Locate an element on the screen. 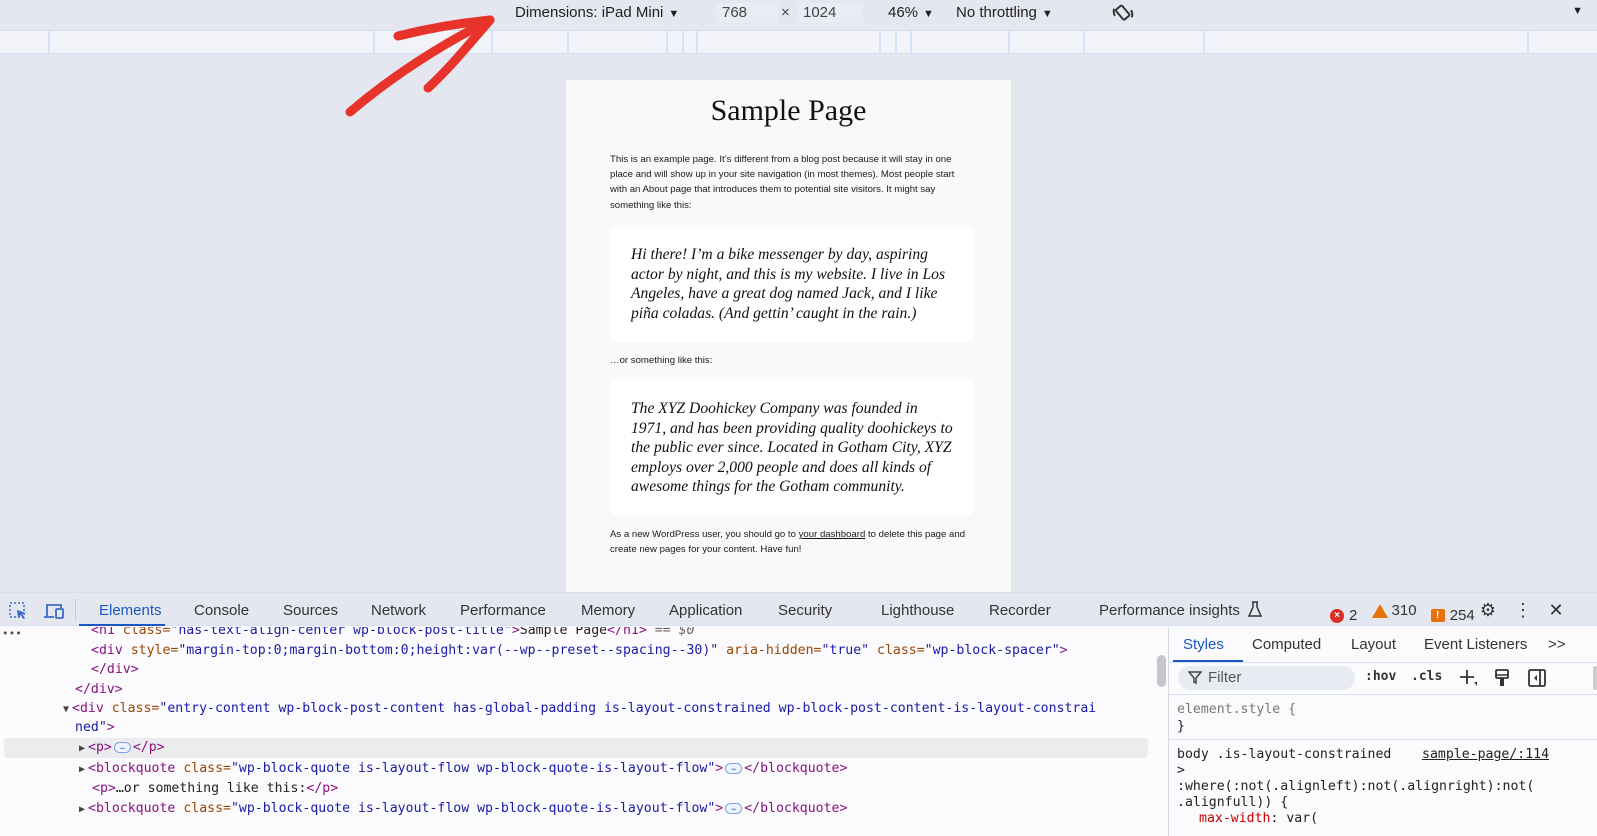  attr-name: style= is located at coordinates (150, 650).